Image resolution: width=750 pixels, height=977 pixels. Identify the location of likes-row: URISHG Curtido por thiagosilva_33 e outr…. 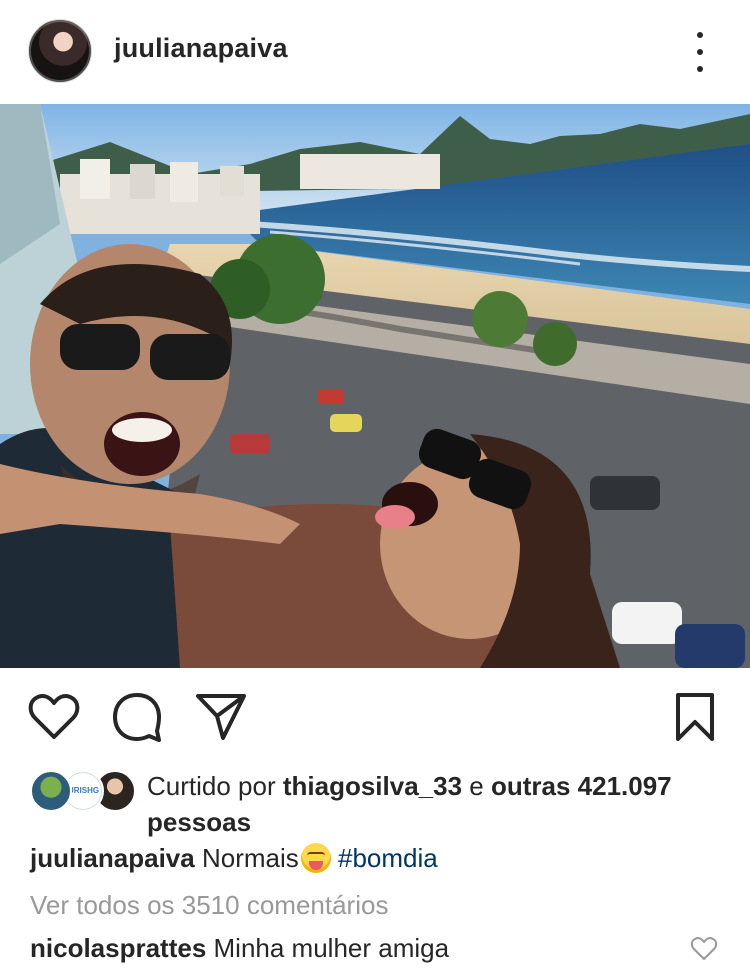
(375, 803).